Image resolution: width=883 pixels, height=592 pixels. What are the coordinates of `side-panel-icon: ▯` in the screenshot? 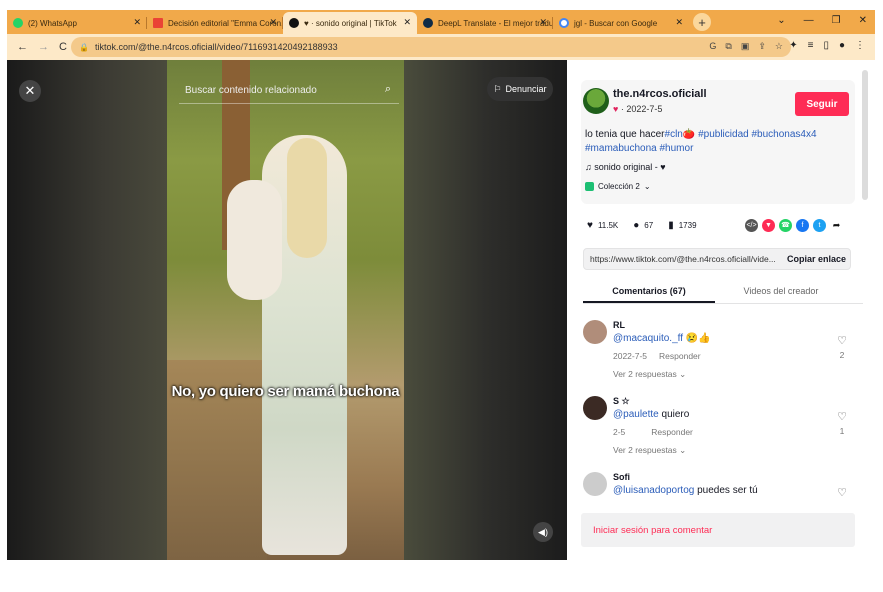 It's located at (826, 45).